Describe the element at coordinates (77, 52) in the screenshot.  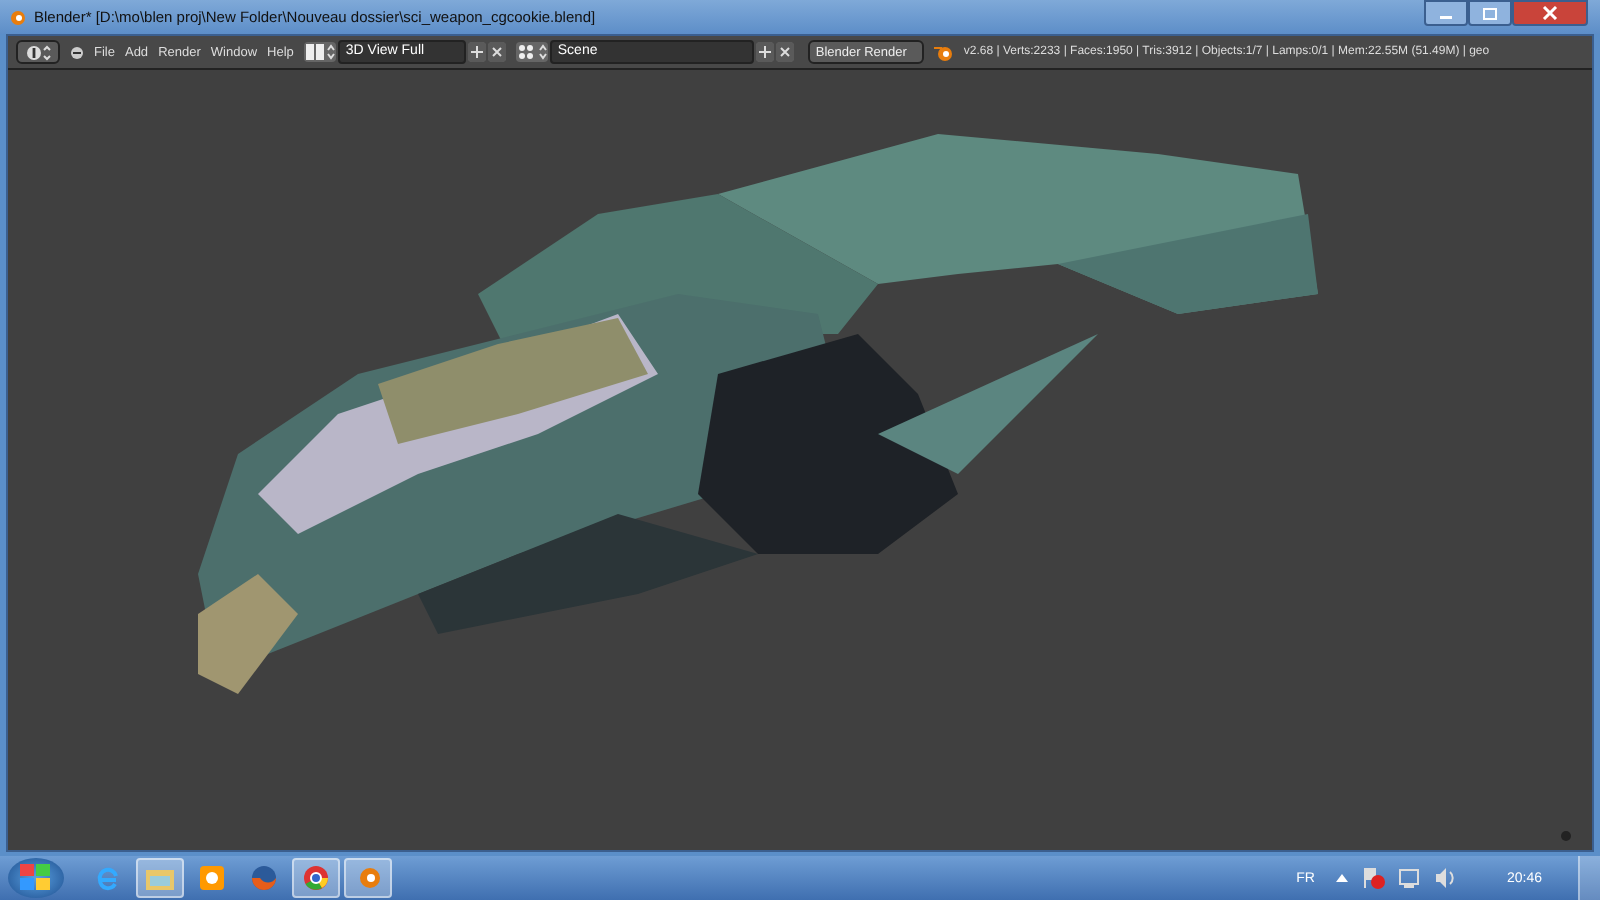
I see `collapse-icon` at that location.